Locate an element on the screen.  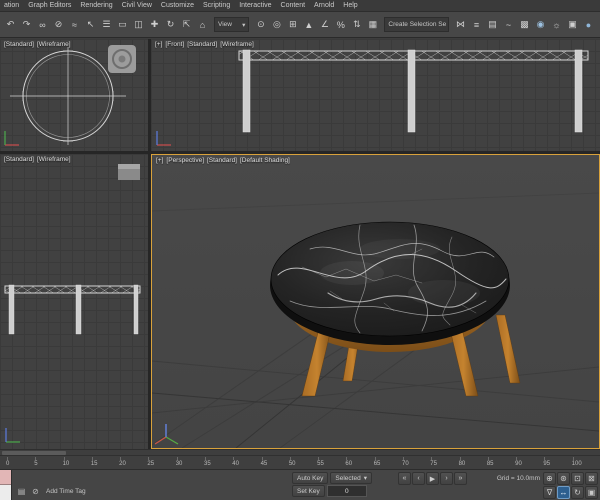
curve-editor-icon: ~ is located at coordinates (508, 25).